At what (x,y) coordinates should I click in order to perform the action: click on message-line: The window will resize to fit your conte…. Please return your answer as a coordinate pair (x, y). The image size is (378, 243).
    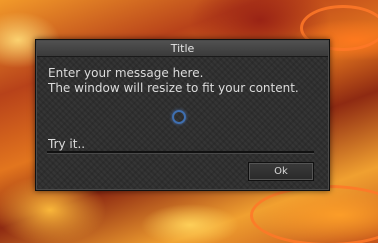
    Looking at the image, I should click on (173, 88).